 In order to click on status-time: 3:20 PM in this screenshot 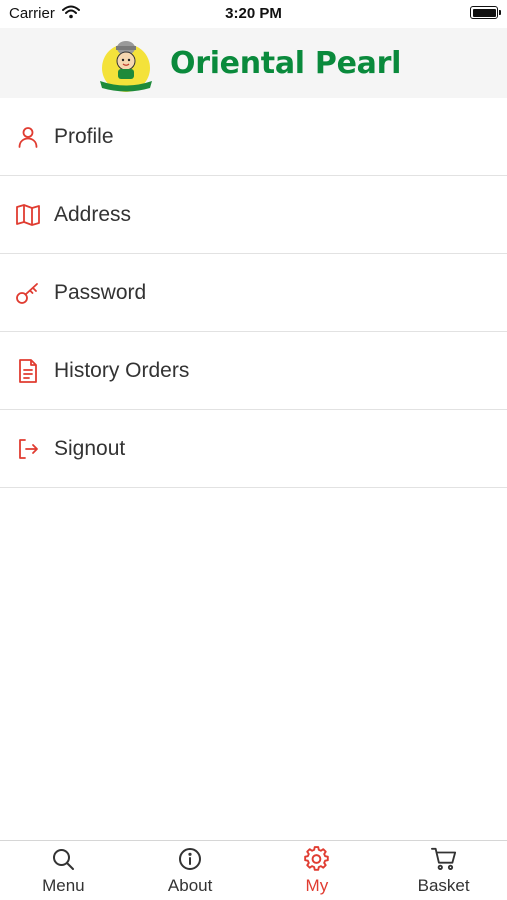, I will do `click(253, 13)`.